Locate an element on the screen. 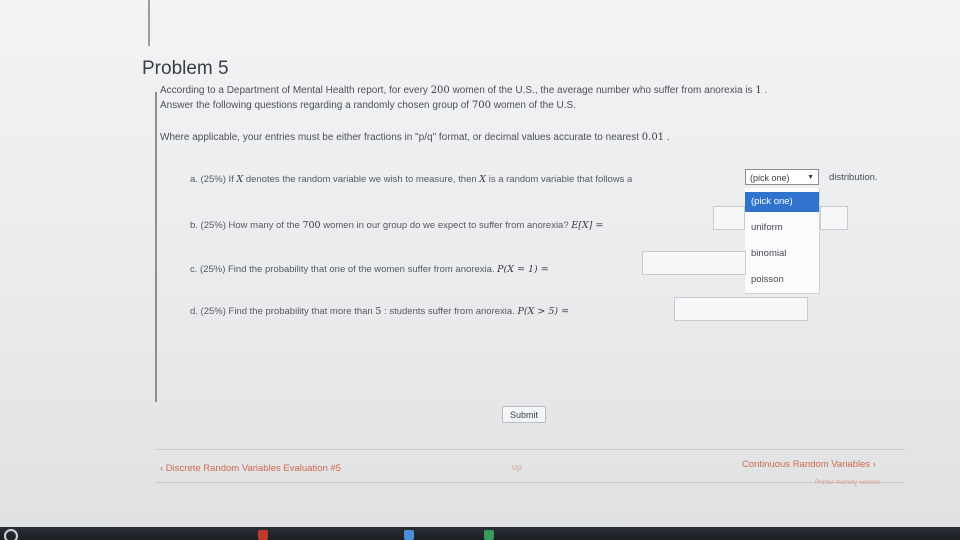  option-binomial: binomial is located at coordinates (782, 254).